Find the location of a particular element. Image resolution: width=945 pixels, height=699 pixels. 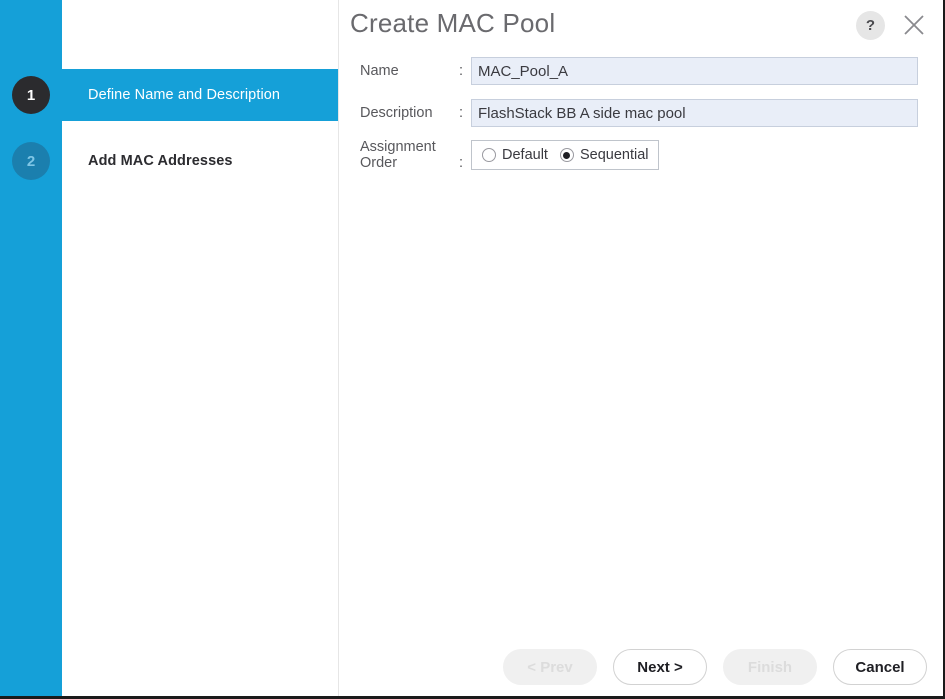

step-number-1: 1 is located at coordinates (31, 95).